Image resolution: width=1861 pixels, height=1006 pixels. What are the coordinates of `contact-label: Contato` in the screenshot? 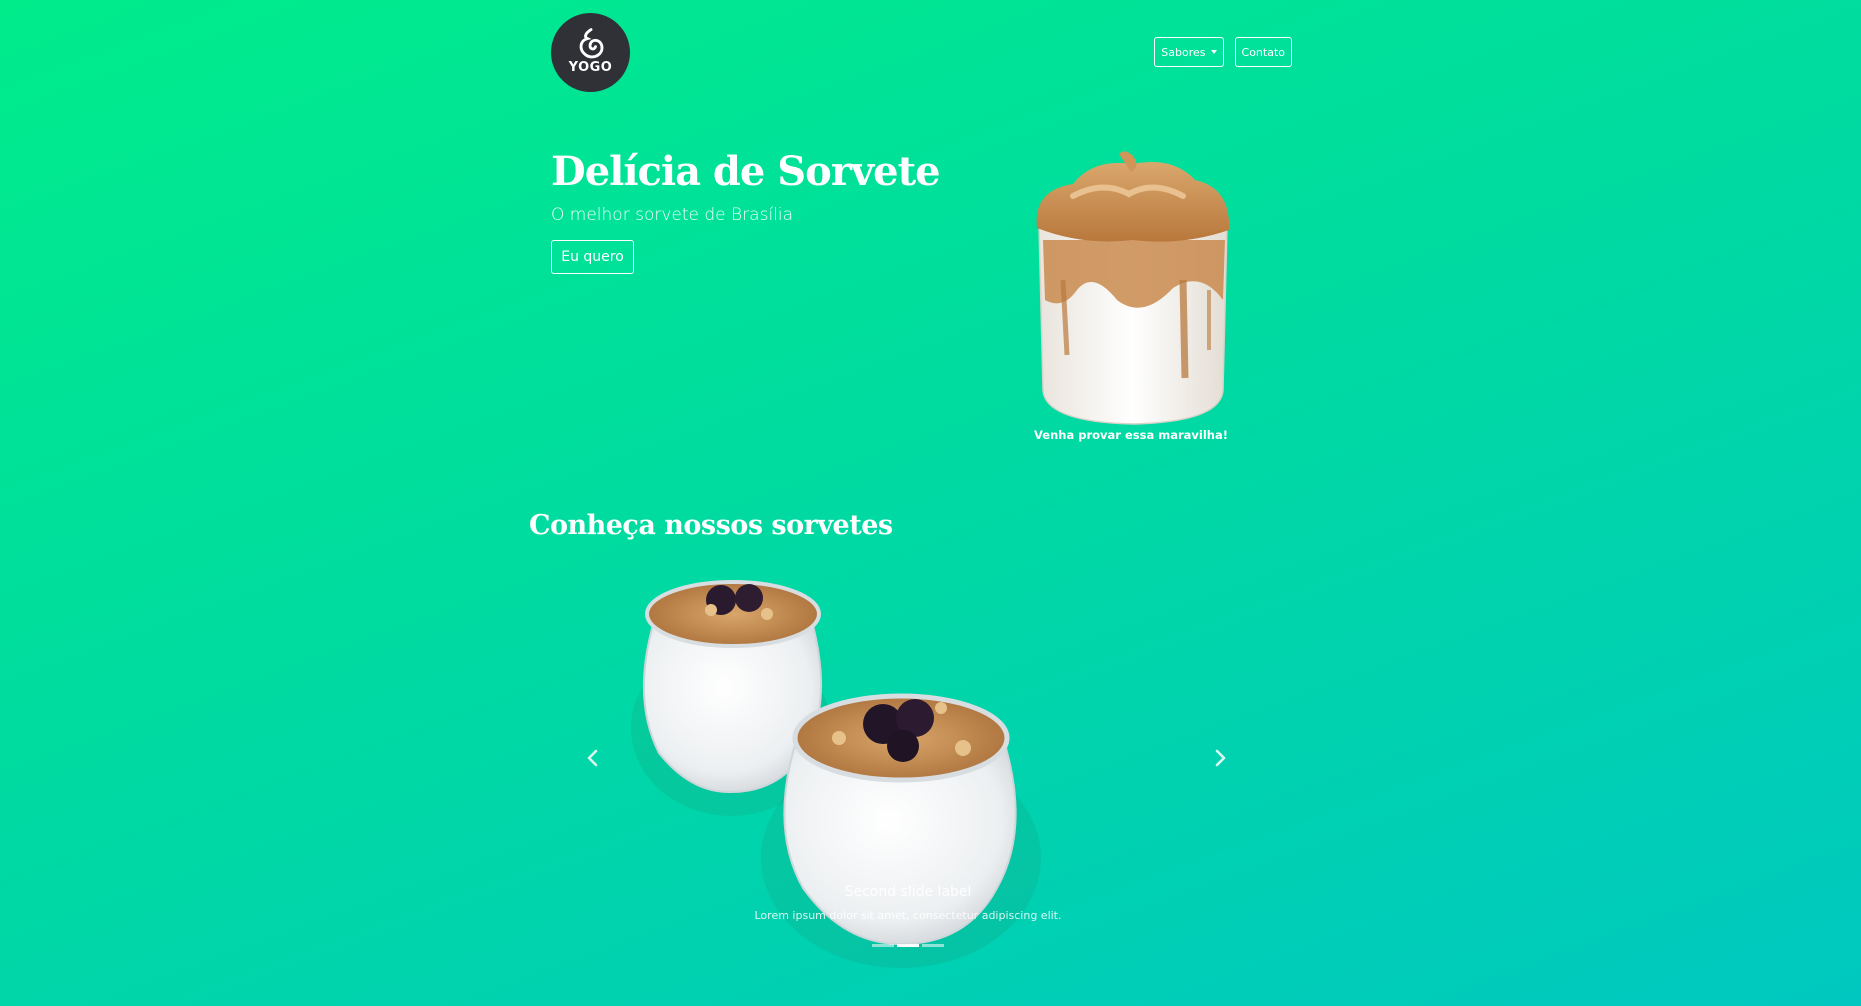 It's located at (1263, 52).